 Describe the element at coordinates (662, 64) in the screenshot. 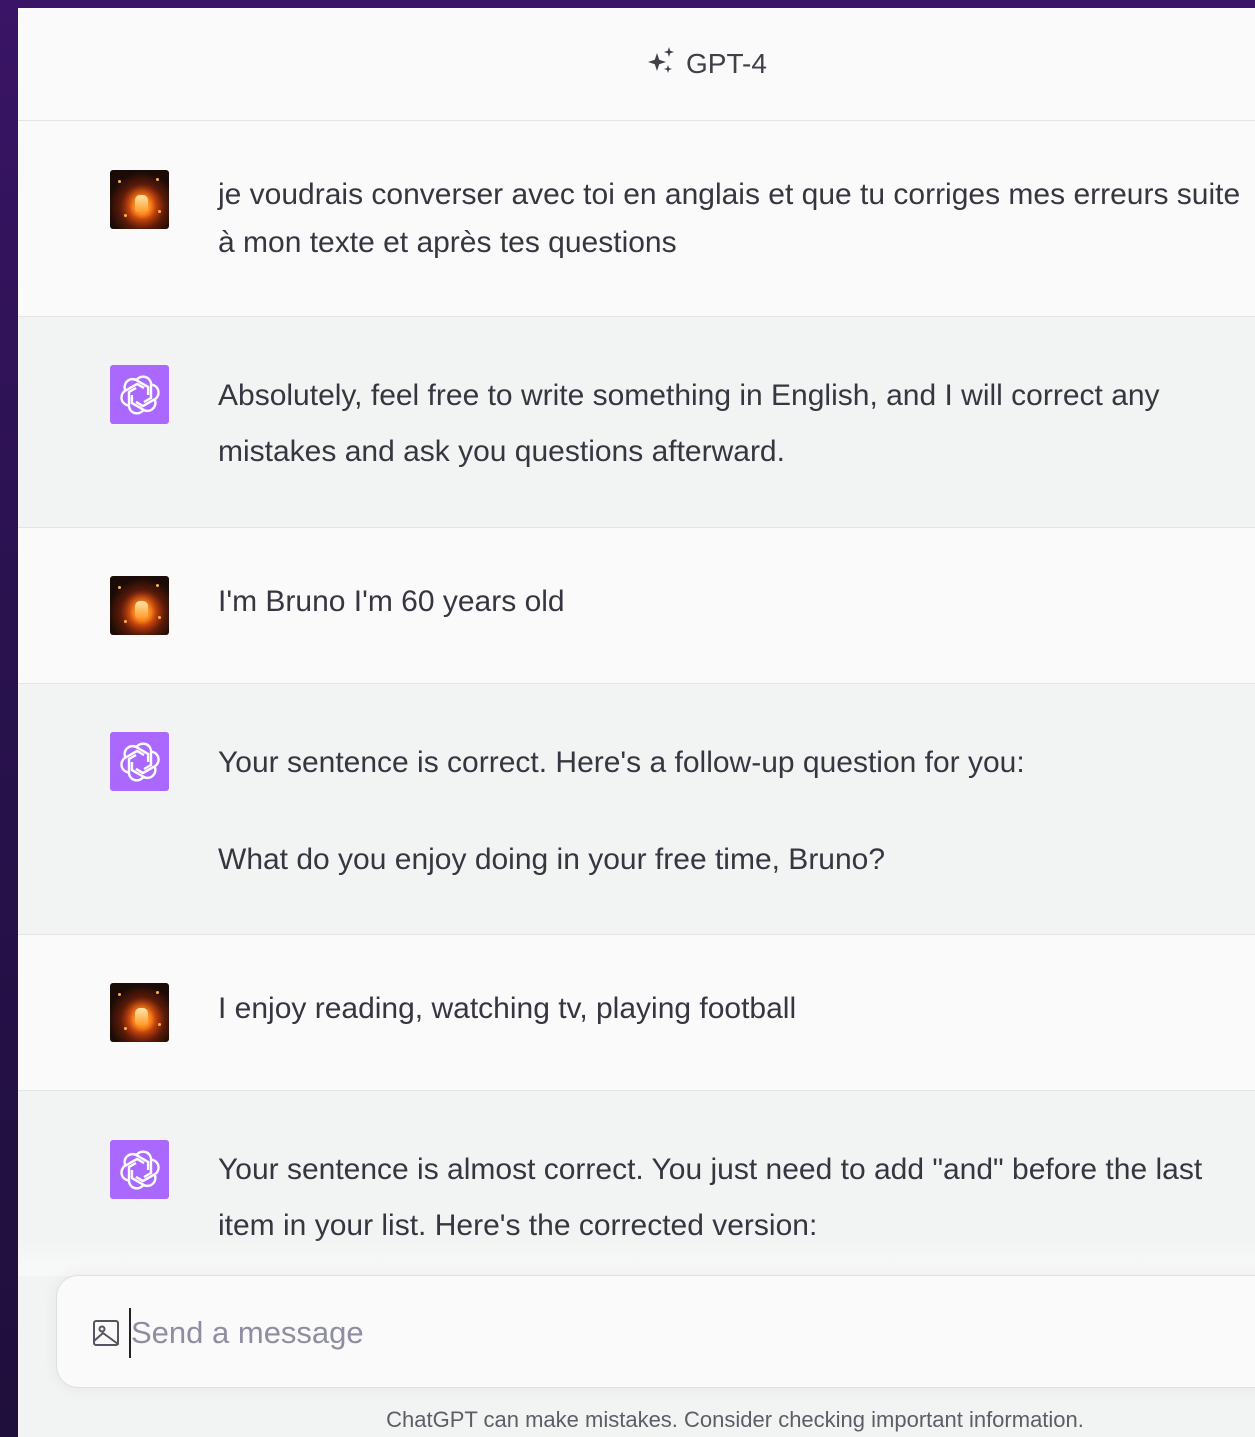

I see `sparkle-icon` at that location.